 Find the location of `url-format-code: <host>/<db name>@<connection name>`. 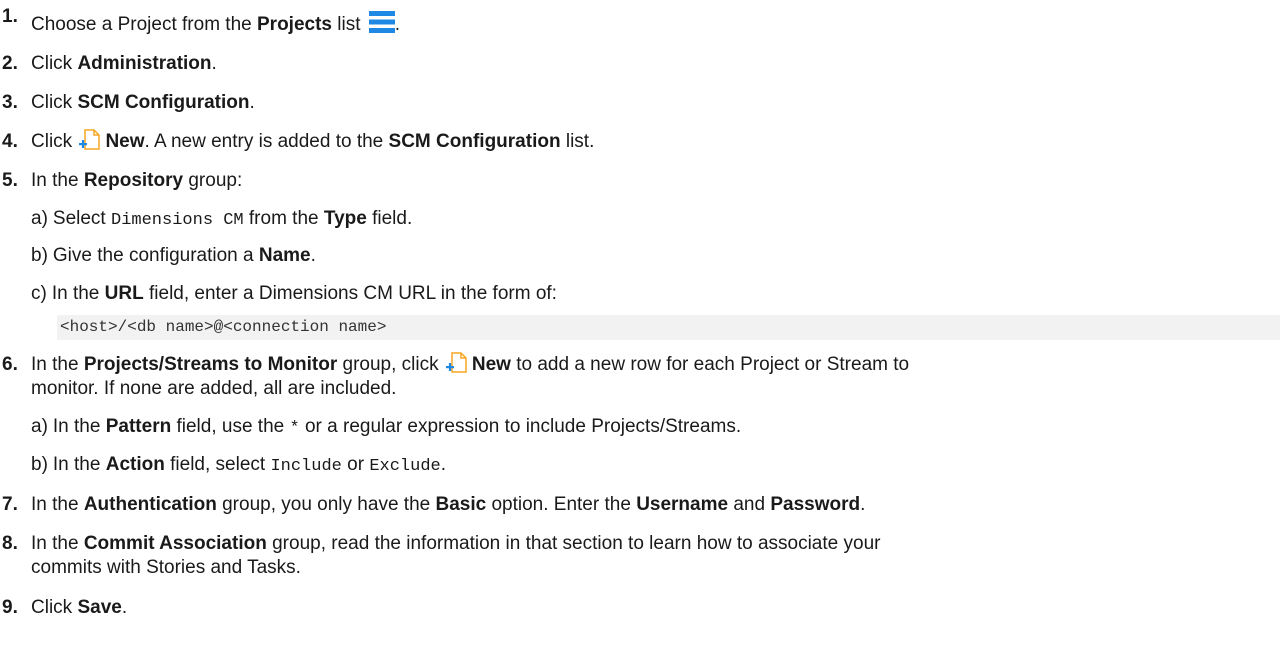

url-format-code: <host>/<db name>@<connection name> is located at coordinates (668, 327).